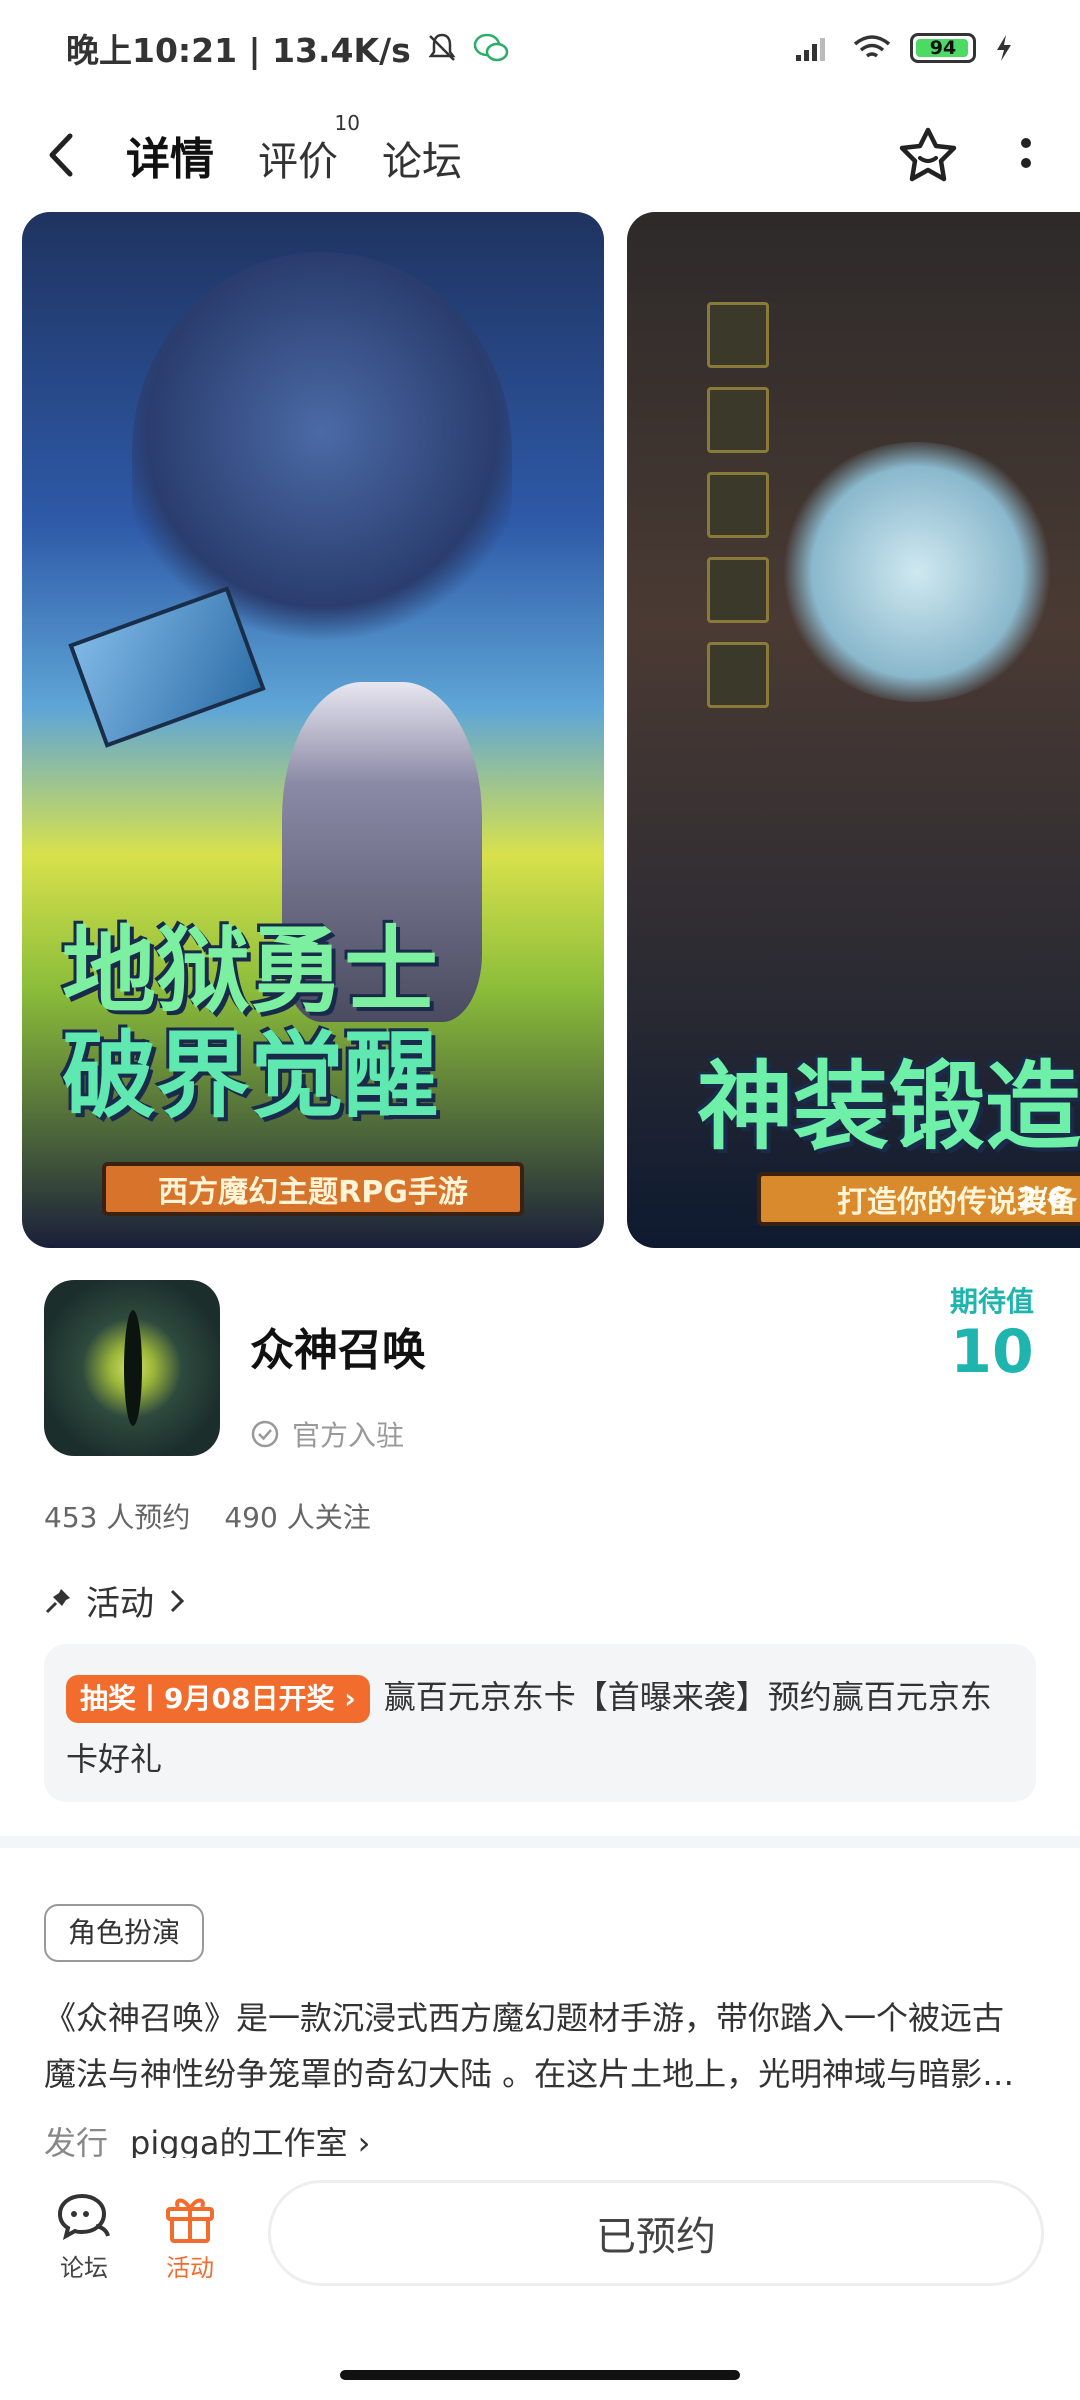 This screenshot has height=2400, width=1080. I want to click on carousel-counter: 2/6, so click(1042, 1197).